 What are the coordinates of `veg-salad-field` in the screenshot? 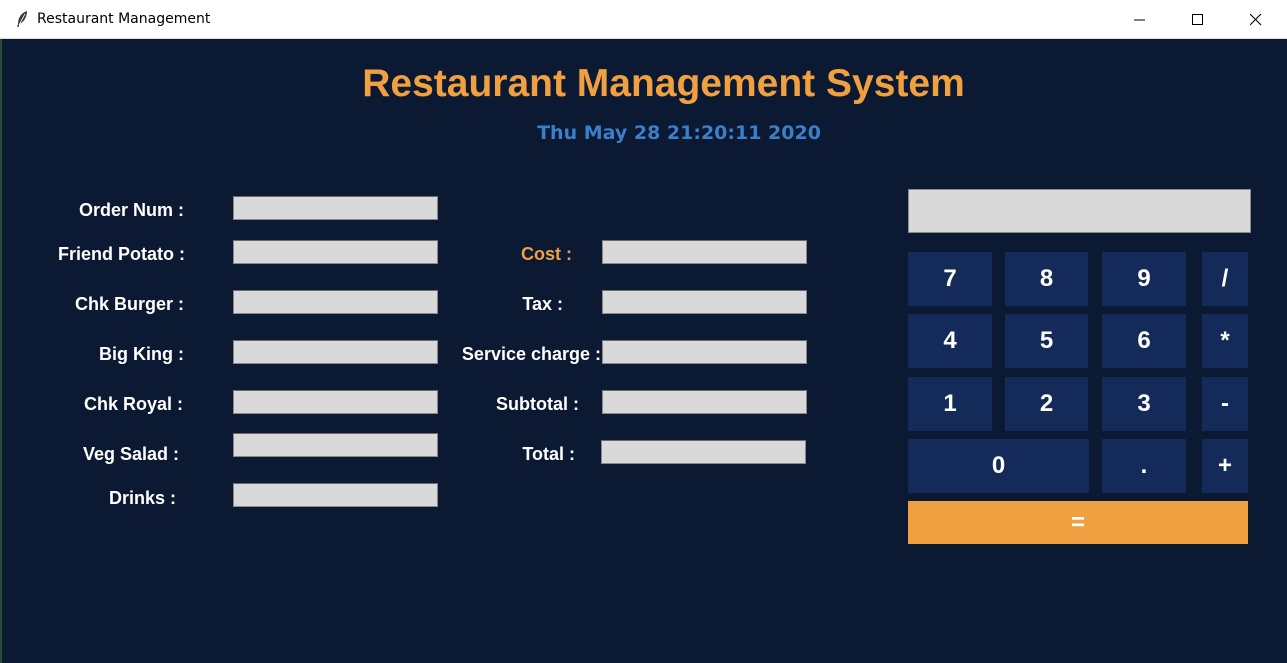 It's located at (335, 445).